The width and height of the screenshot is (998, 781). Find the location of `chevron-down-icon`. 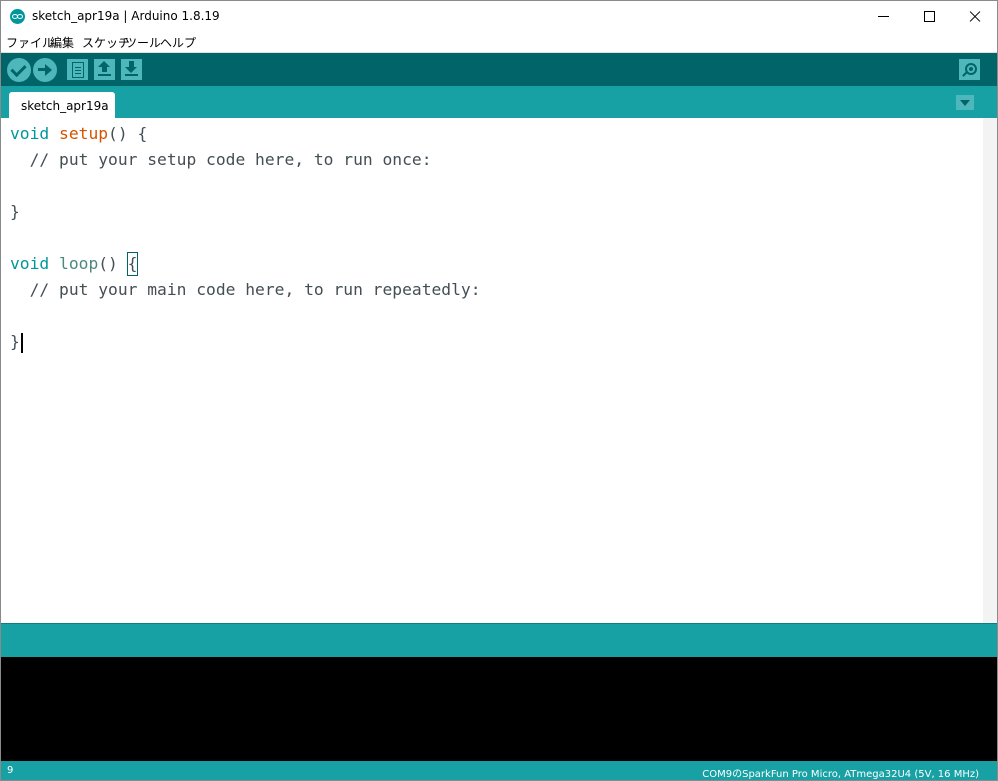

chevron-down-icon is located at coordinates (965, 103).